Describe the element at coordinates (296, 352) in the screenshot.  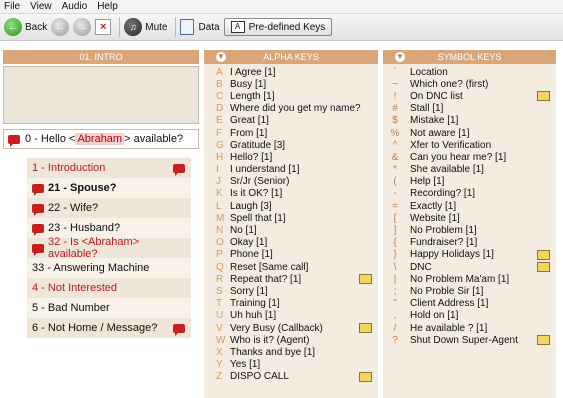
I see `key-item: X Thanks and bye [1]` at that location.